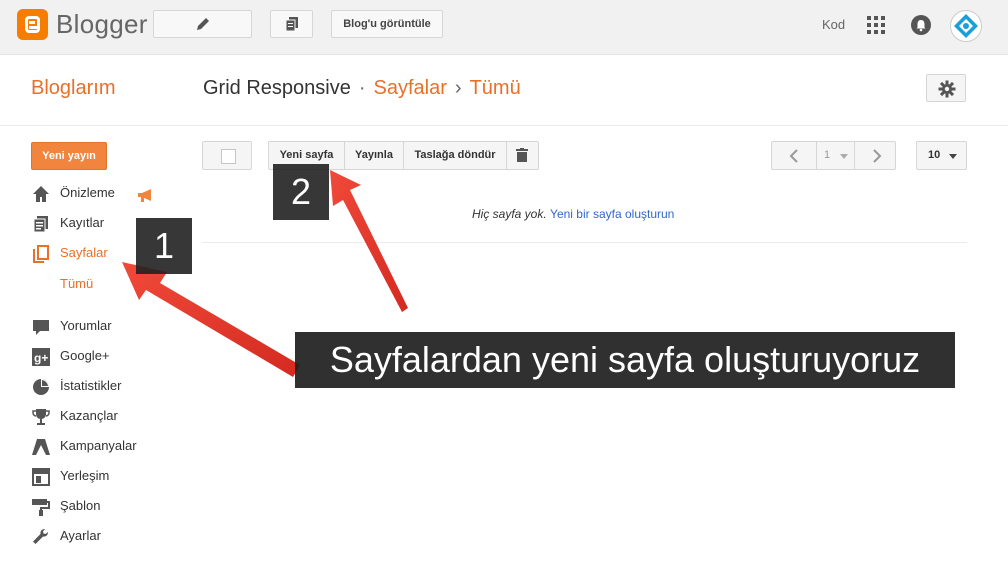 This screenshot has height=566, width=1008. Describe the element at coordinates (91, 385) in the screenshot. I see `sidebar-item-label: İstatistikler` at that location.